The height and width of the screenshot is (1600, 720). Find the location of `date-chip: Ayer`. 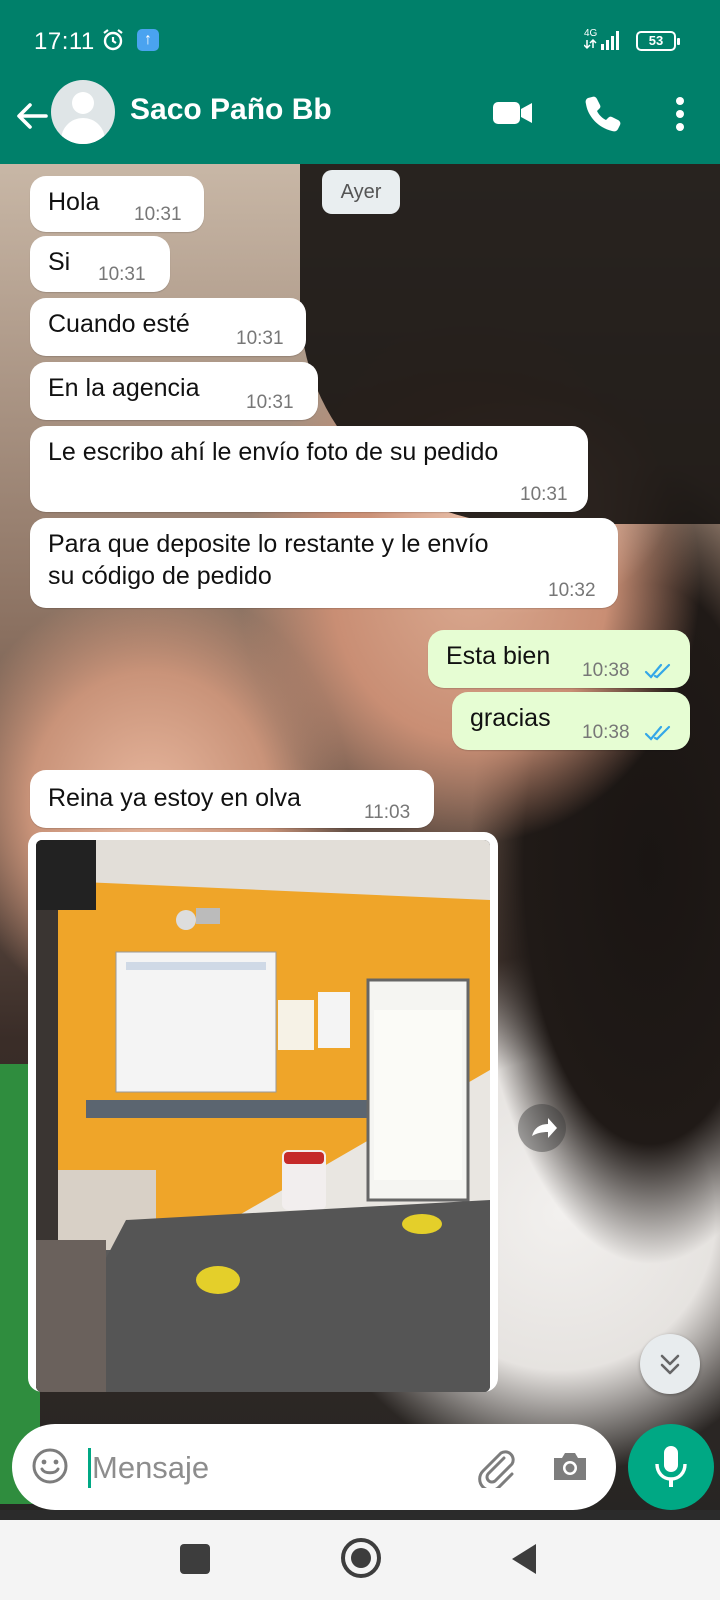

date-chip: Ayer is located at coordinates (361, 192).